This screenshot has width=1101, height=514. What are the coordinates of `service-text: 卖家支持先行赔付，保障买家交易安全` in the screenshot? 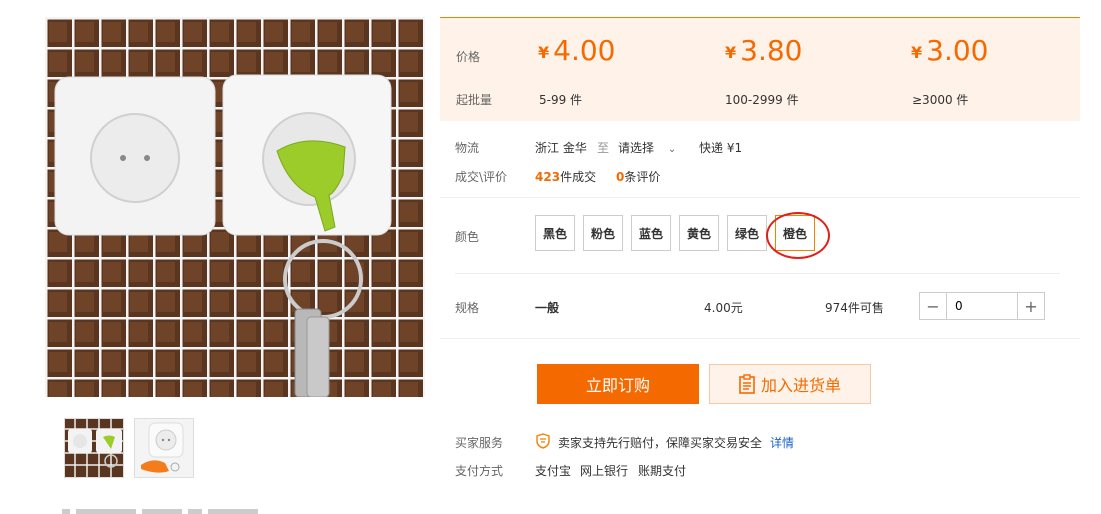 It's located at (660, 443).